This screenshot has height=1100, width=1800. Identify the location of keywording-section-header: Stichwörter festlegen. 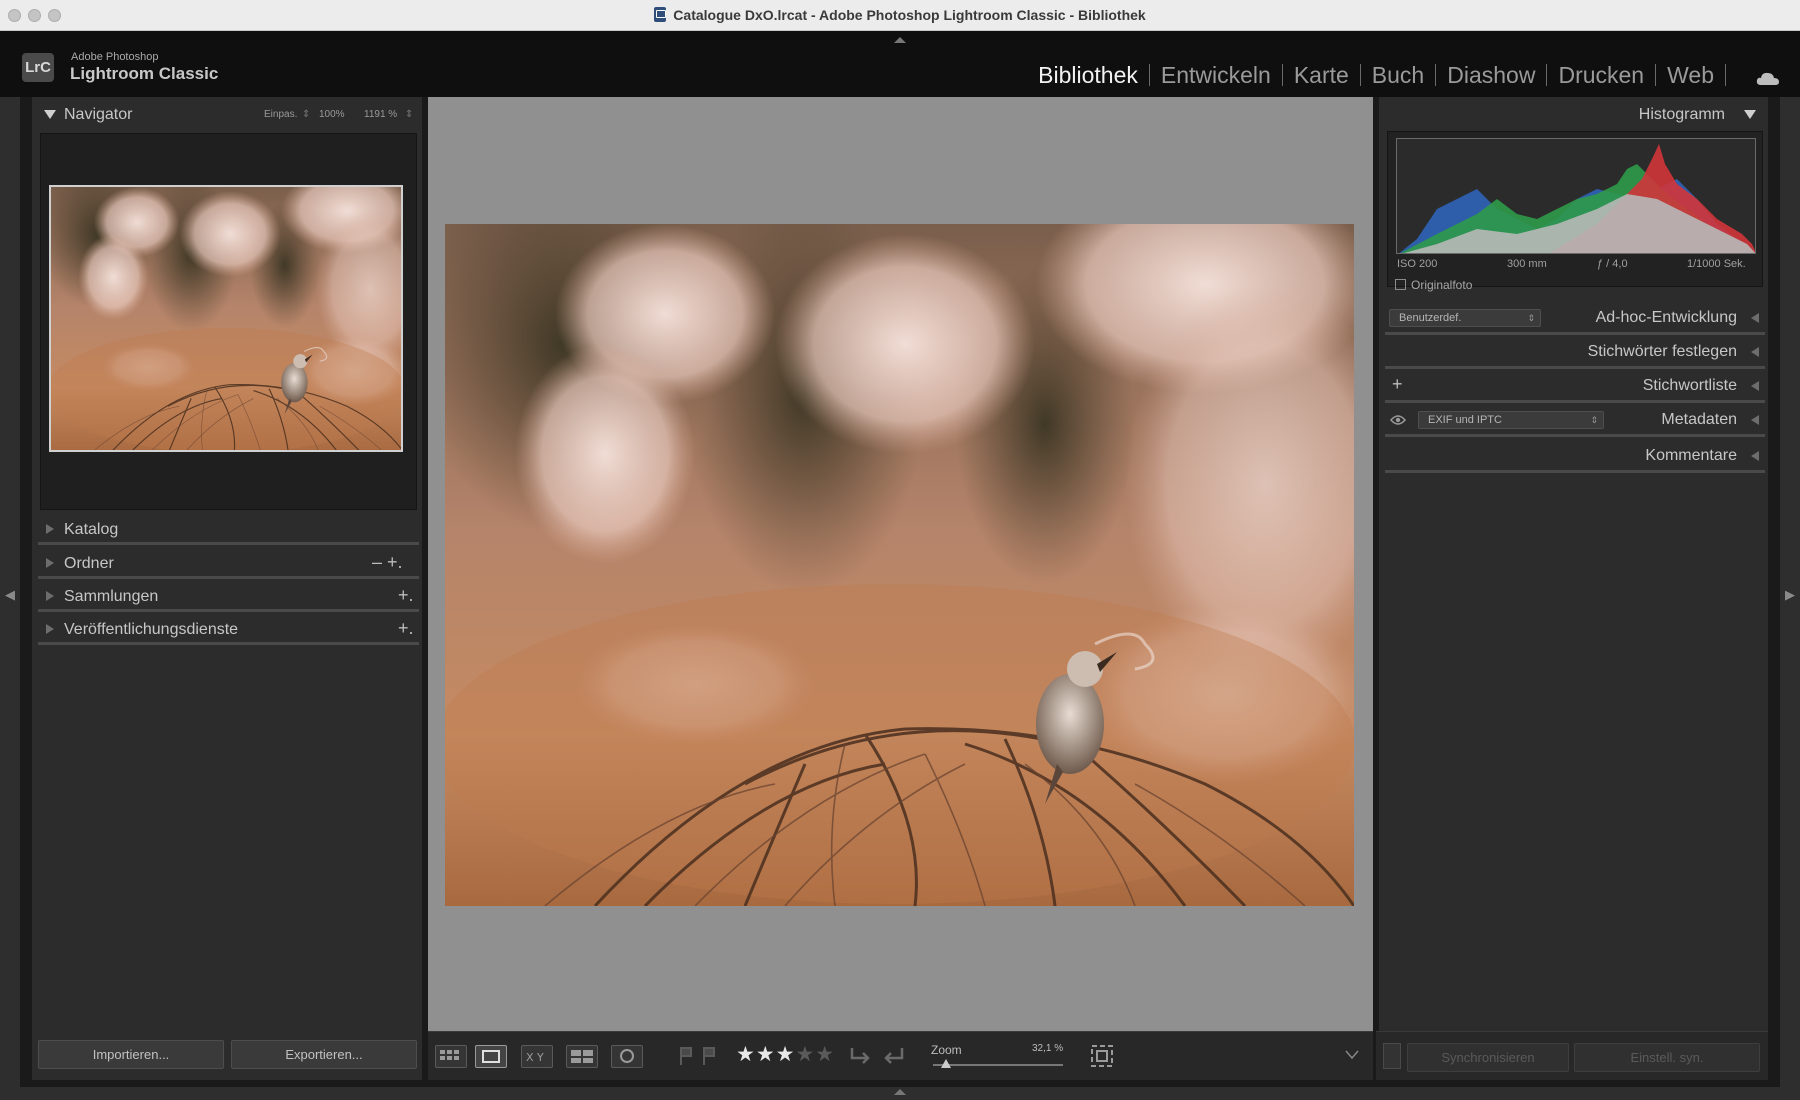
(1575, 353).